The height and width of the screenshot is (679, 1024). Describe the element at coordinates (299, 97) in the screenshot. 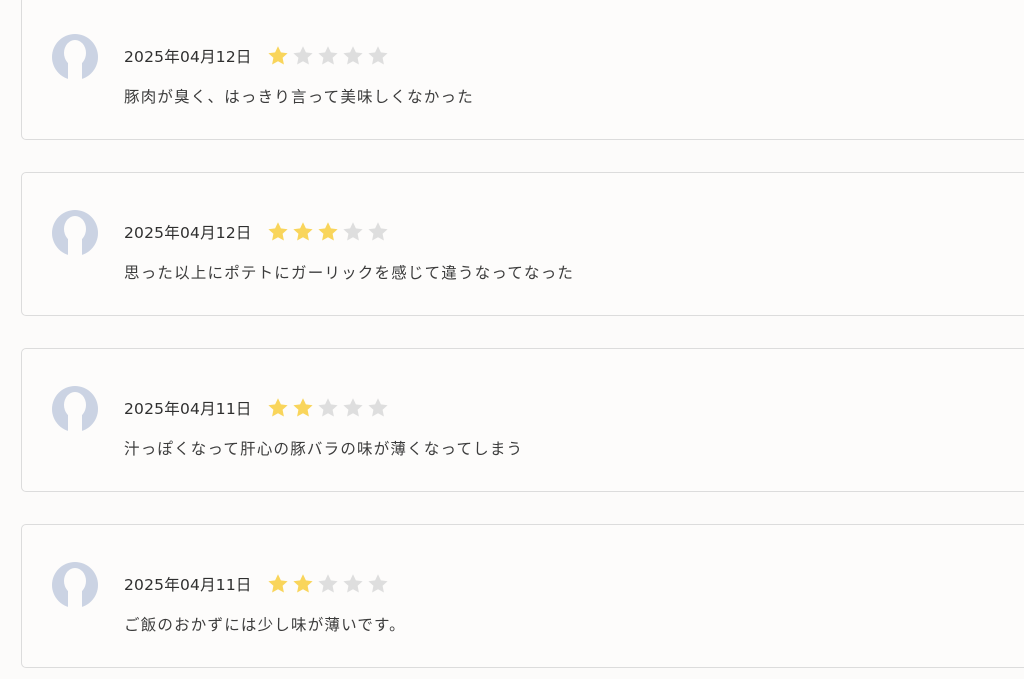

I see `review-comment: 豚肉が臭く、はっきり言って美味しくなかった` at that location.